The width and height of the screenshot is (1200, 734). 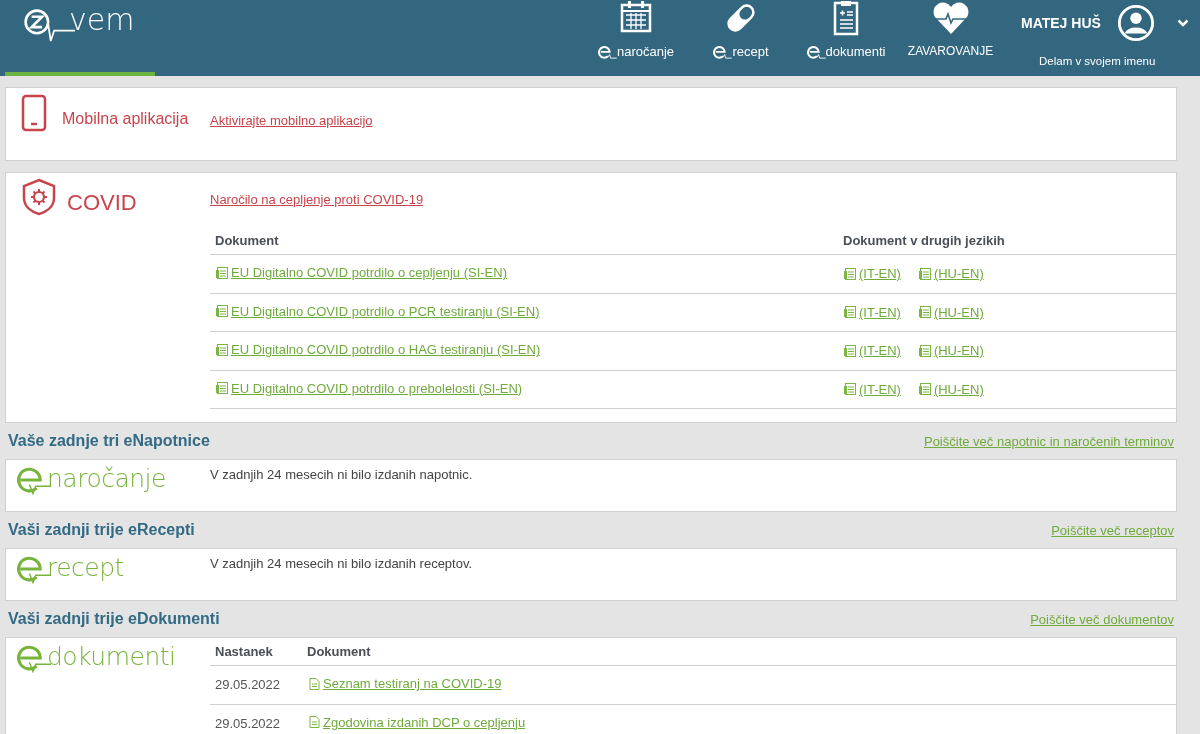 I want to click on user-avatar-icon, so click(x=1136, y=23).